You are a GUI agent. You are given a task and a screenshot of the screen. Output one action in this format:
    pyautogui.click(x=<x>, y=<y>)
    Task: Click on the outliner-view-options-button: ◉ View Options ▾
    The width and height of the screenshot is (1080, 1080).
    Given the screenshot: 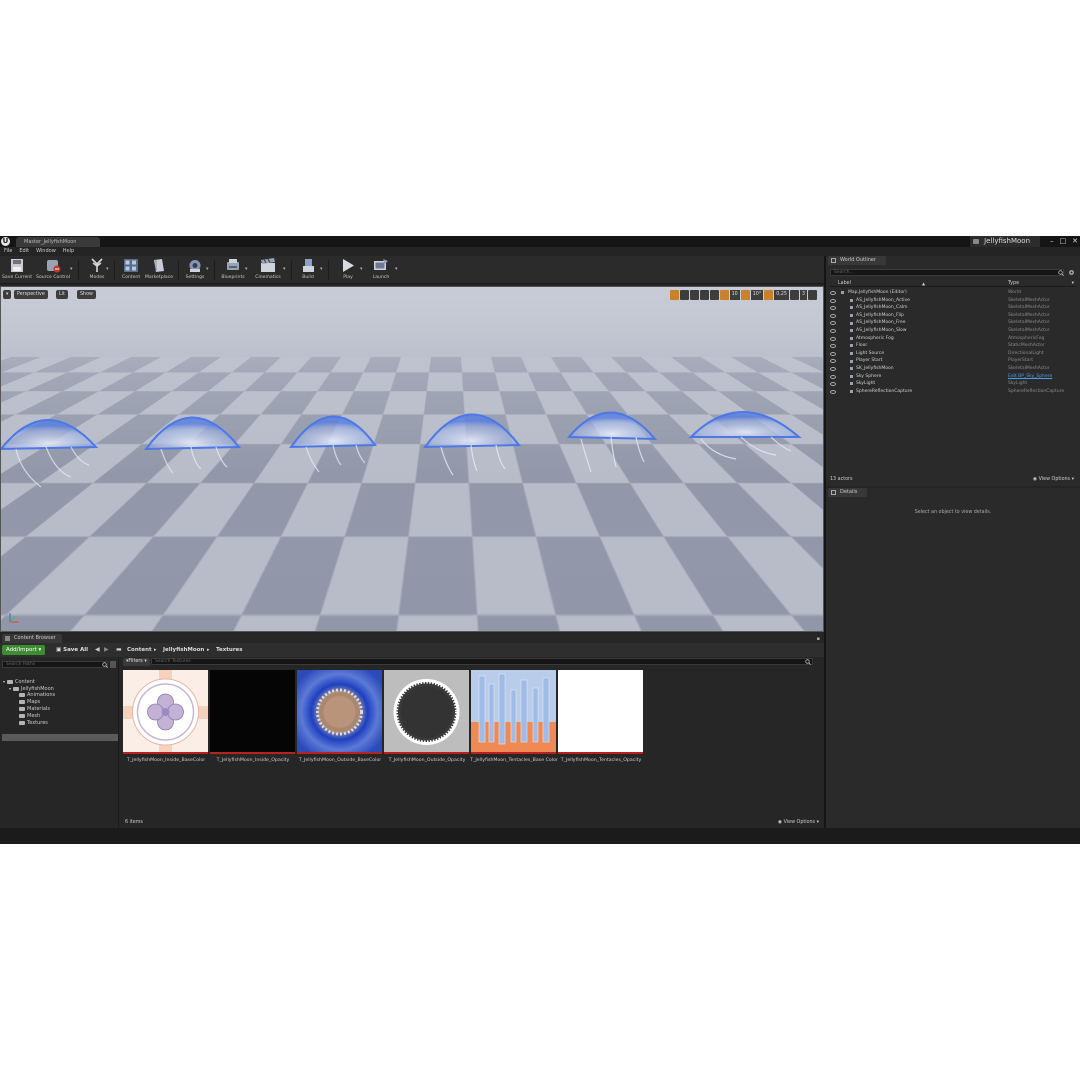 What is the action you would take?
    pyautogui.click(x=1053, y=479)
    